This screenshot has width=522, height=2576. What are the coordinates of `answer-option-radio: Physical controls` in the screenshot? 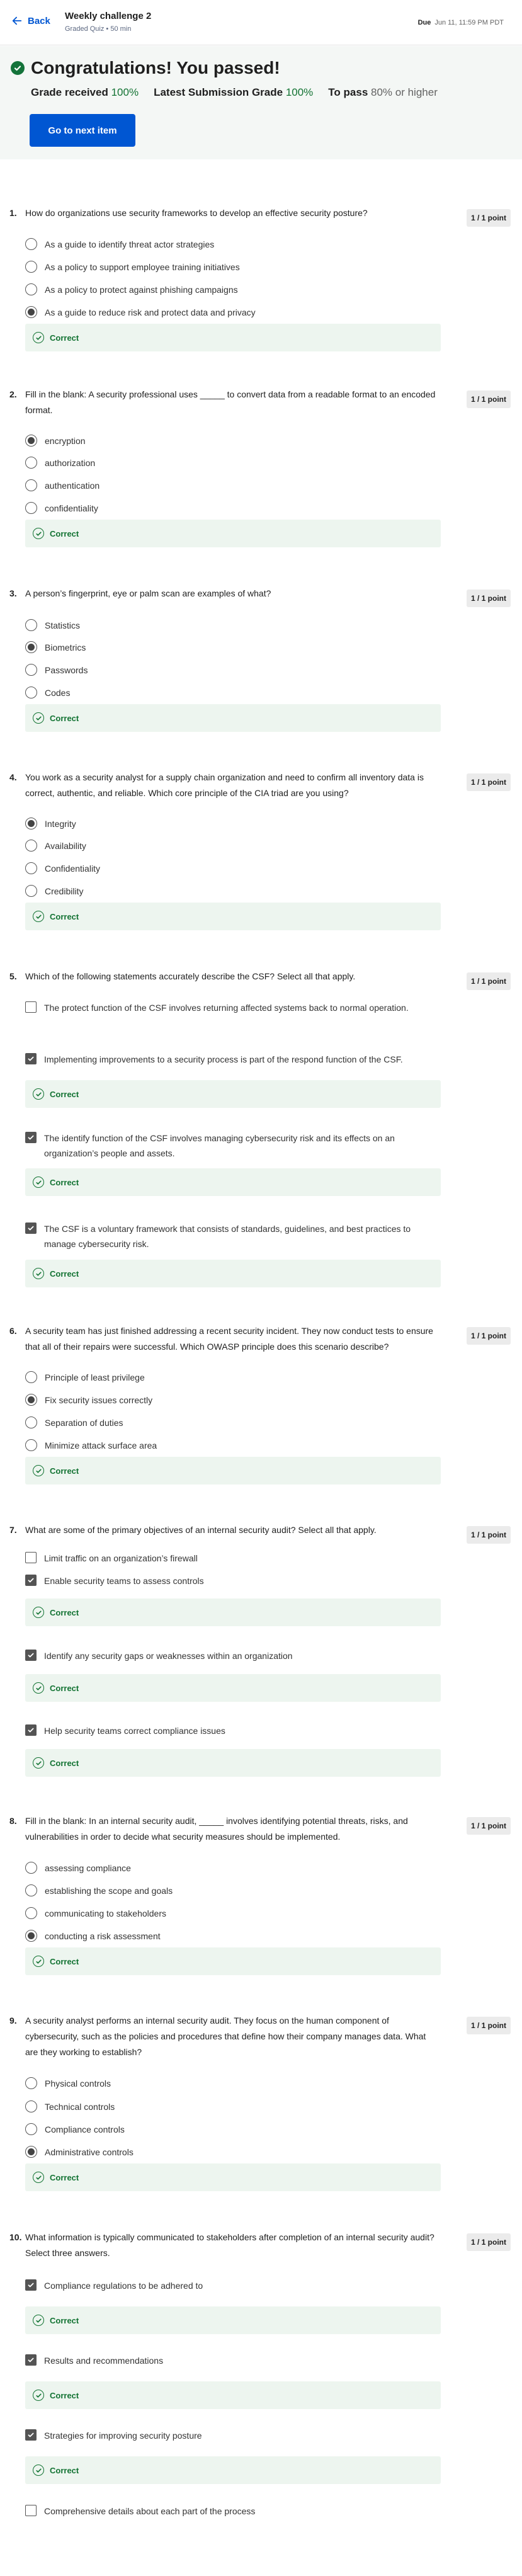 It's located at (233, 2083).